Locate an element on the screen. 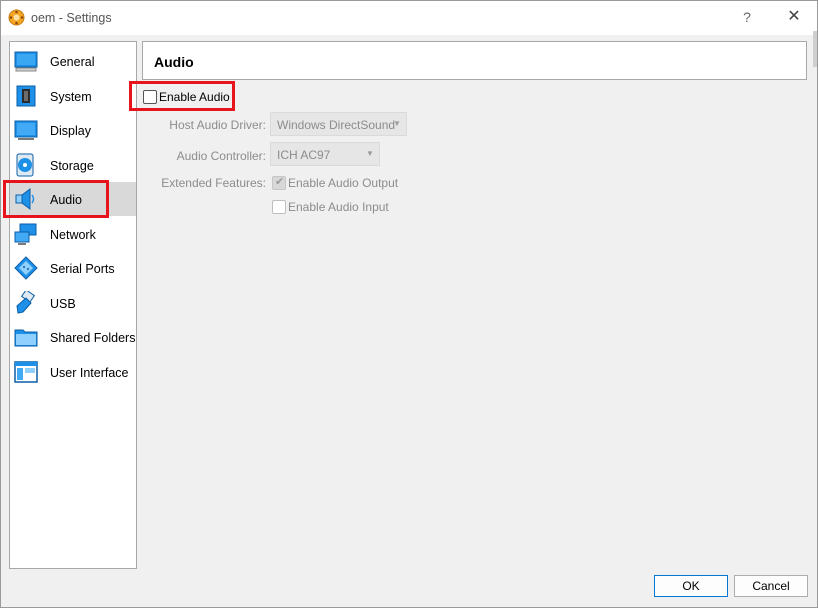 The width and height of the screenshot is (818, 608). sidebar-item-serial-ports: Serial Ports is located at coordinates (73, 268).